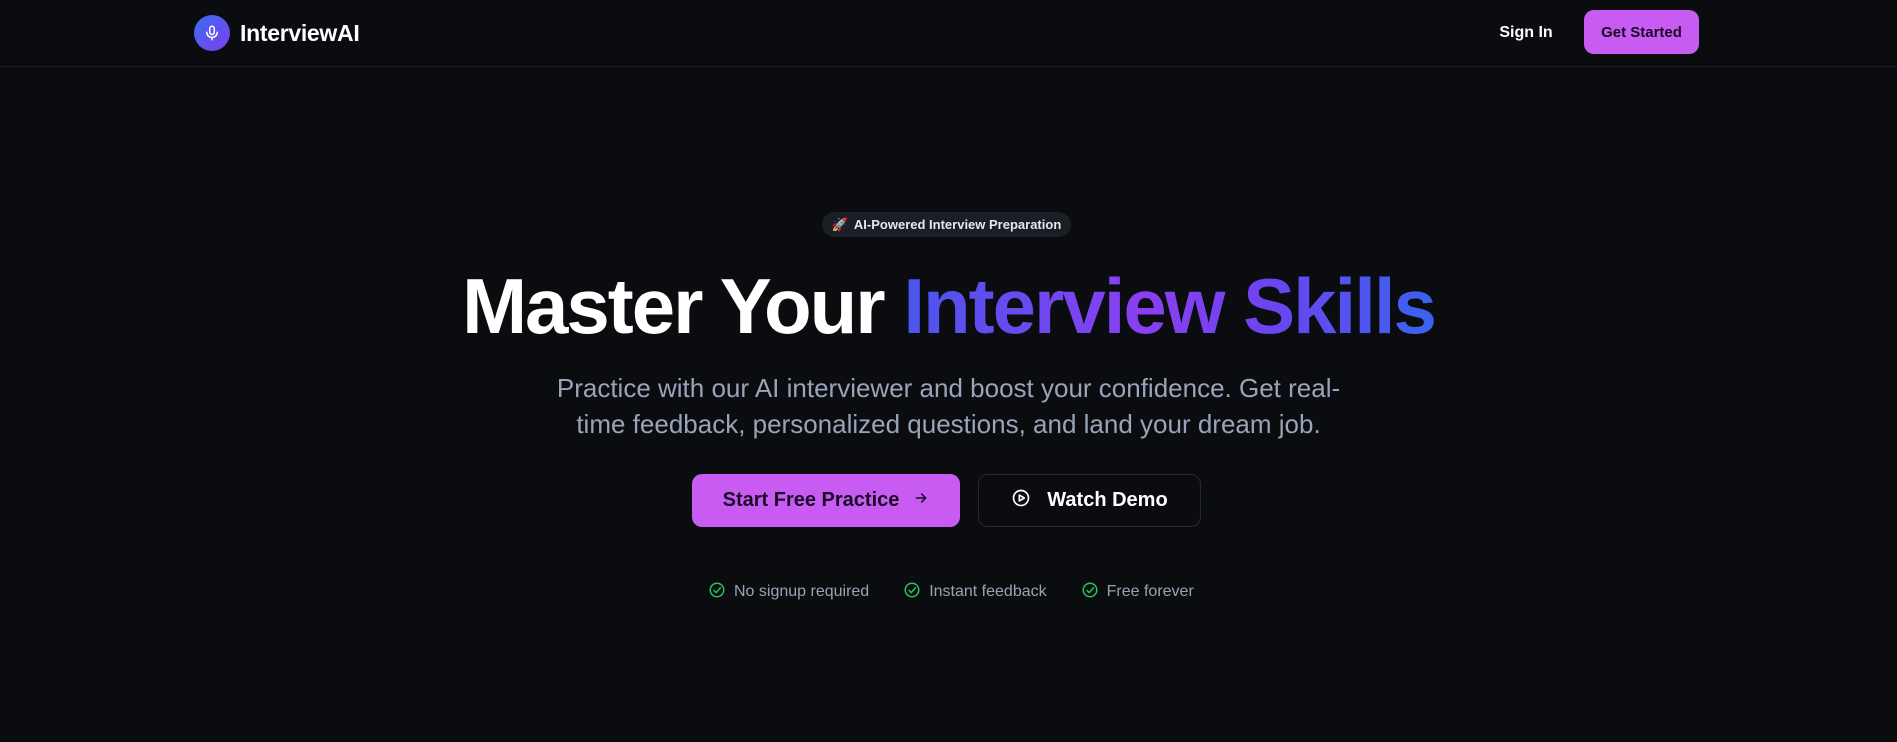 This screenshot has width=1897, height=742. I want to click on watch-demo-label: Watch Demo, so click(1107, 500).